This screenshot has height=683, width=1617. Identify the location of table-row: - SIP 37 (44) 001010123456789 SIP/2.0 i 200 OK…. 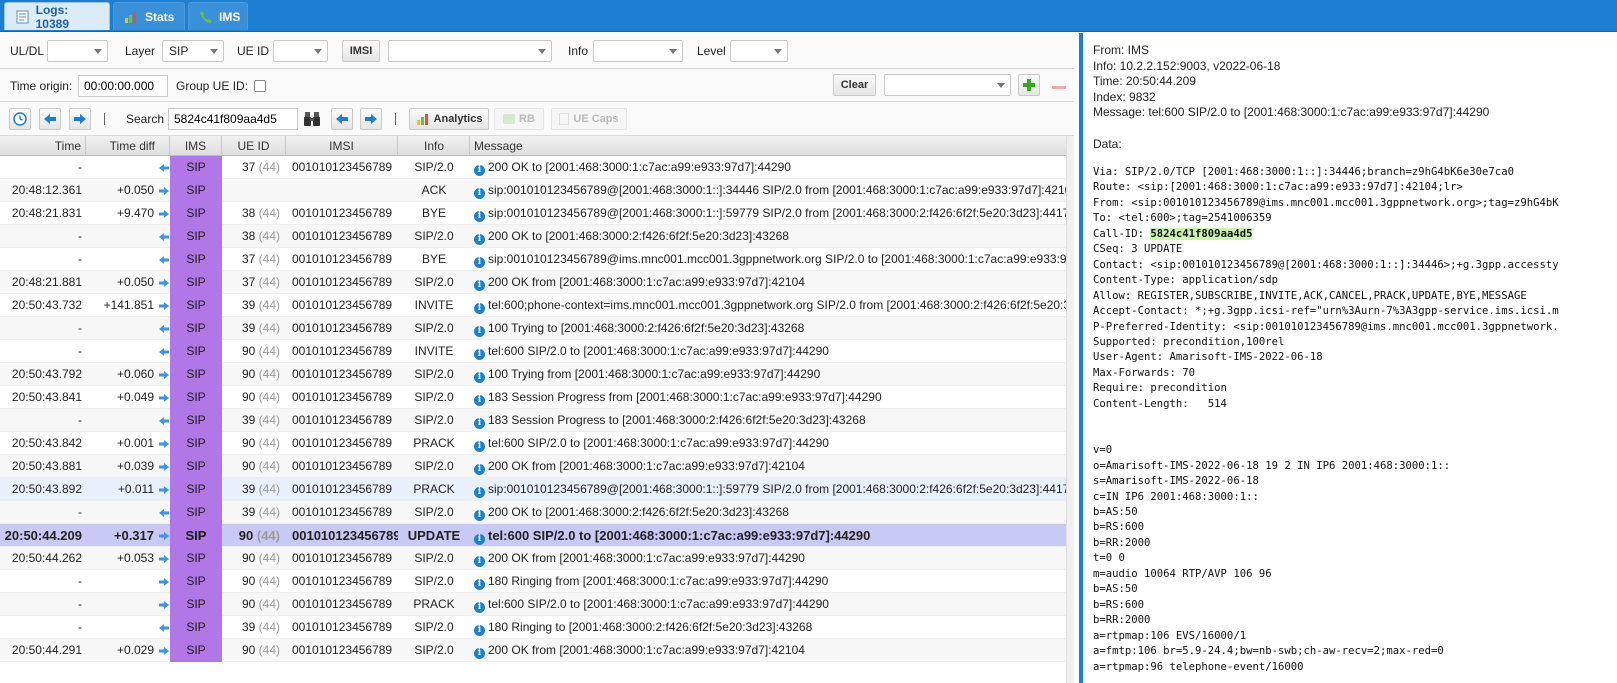
(533, 167).